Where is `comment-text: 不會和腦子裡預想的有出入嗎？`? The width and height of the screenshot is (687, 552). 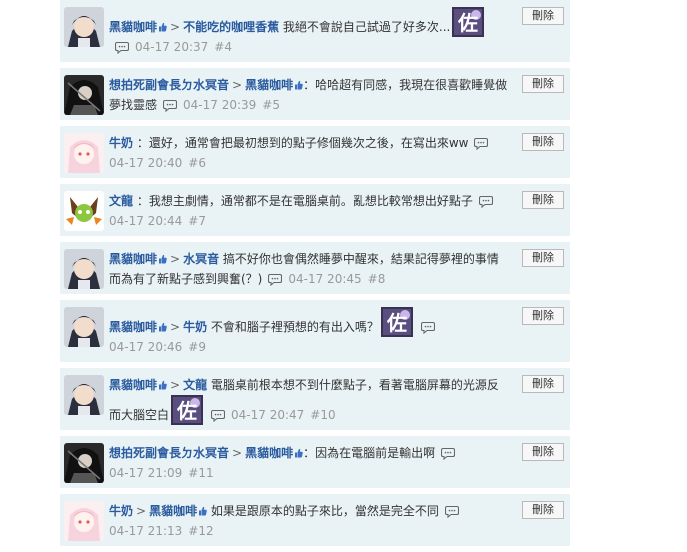 comment-text: 不會和腦子裡預想的有出入嗎？ is located at coordinates (294, 327).